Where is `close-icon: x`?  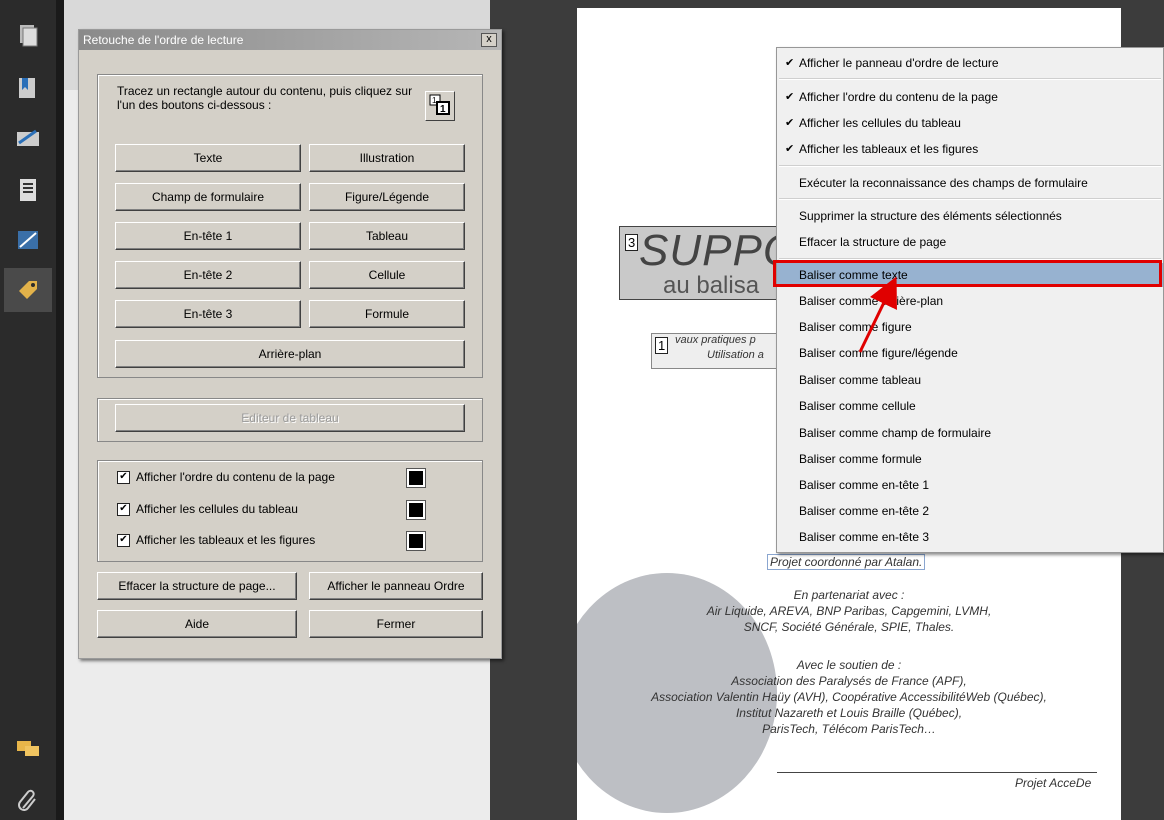
close-icon: x is located at coordinates (489, 40).